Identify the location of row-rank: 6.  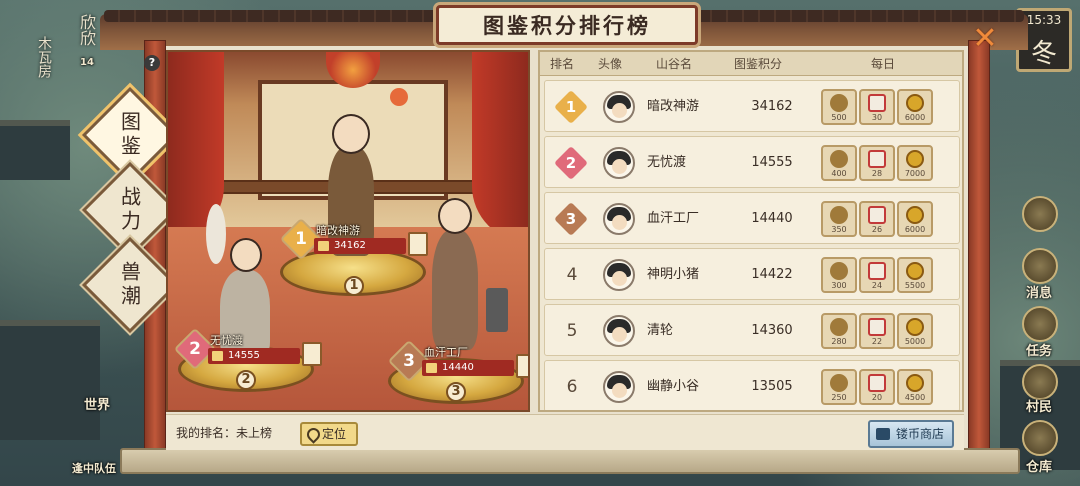
(572, 387).